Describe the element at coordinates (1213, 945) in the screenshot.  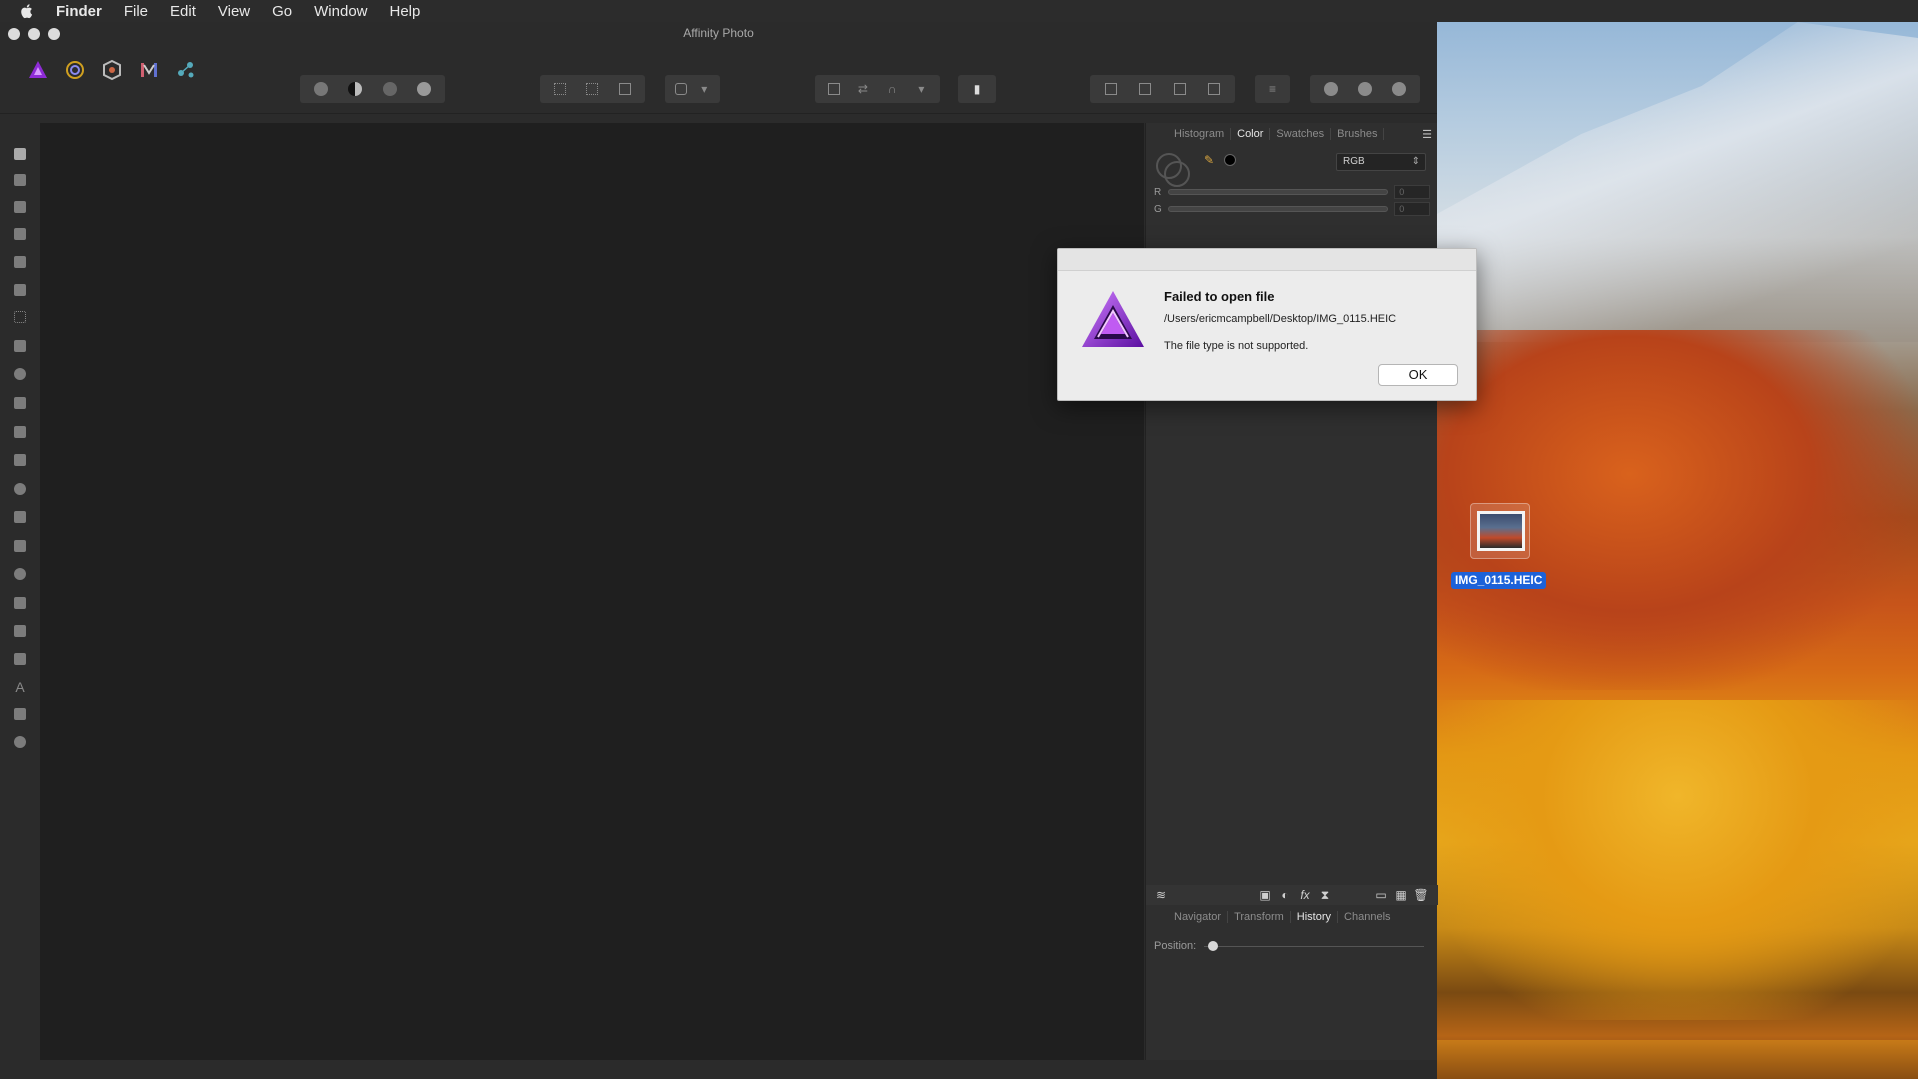
I see `history-position-knob` at that location.